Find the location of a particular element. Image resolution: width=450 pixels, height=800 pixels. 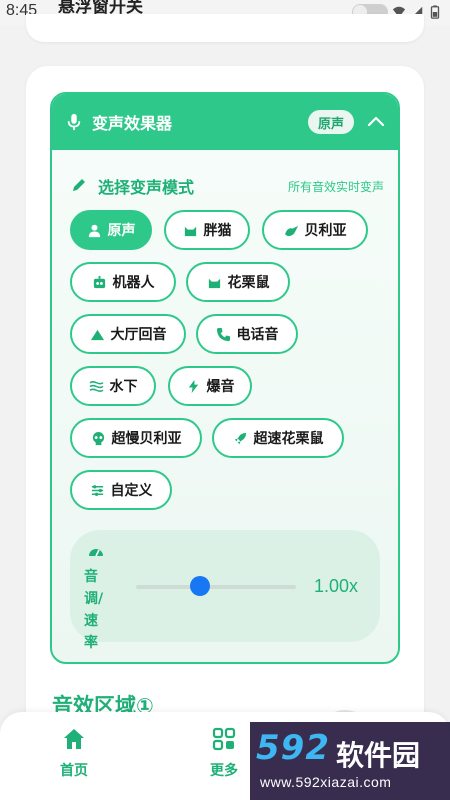

current-mode-badge: 原声 is located at coordinates (330, 122).